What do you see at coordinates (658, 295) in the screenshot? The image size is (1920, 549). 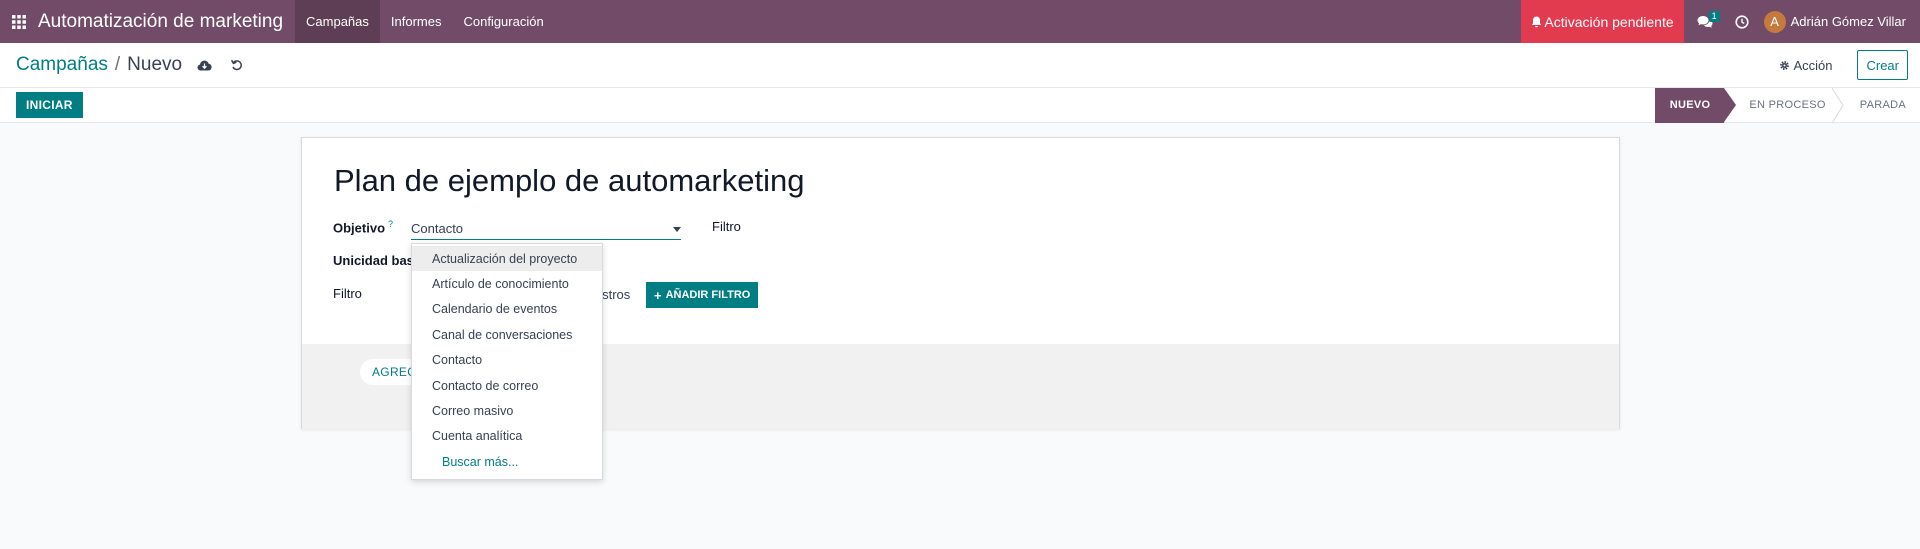 I see `plus-icon: +` at bounding box center [658, 295].